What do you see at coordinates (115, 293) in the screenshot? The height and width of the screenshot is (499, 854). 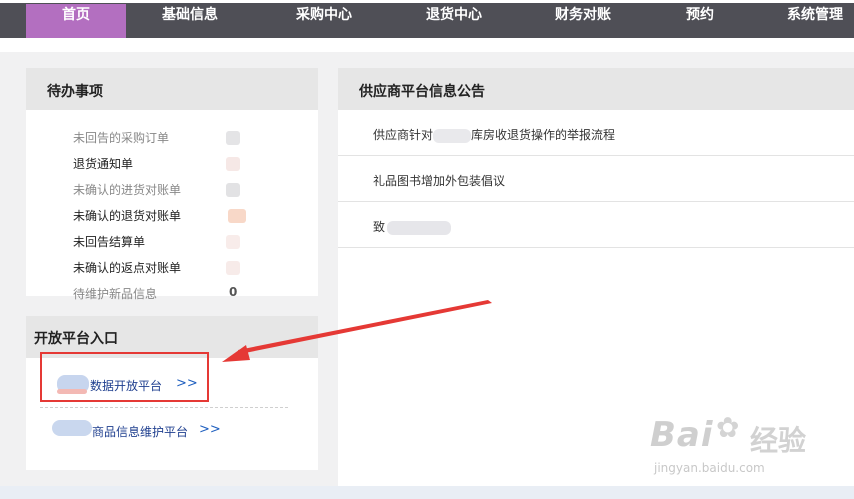 I see `todo-item-new-products: 待维护新品信息` at bounding box center [115, 293].